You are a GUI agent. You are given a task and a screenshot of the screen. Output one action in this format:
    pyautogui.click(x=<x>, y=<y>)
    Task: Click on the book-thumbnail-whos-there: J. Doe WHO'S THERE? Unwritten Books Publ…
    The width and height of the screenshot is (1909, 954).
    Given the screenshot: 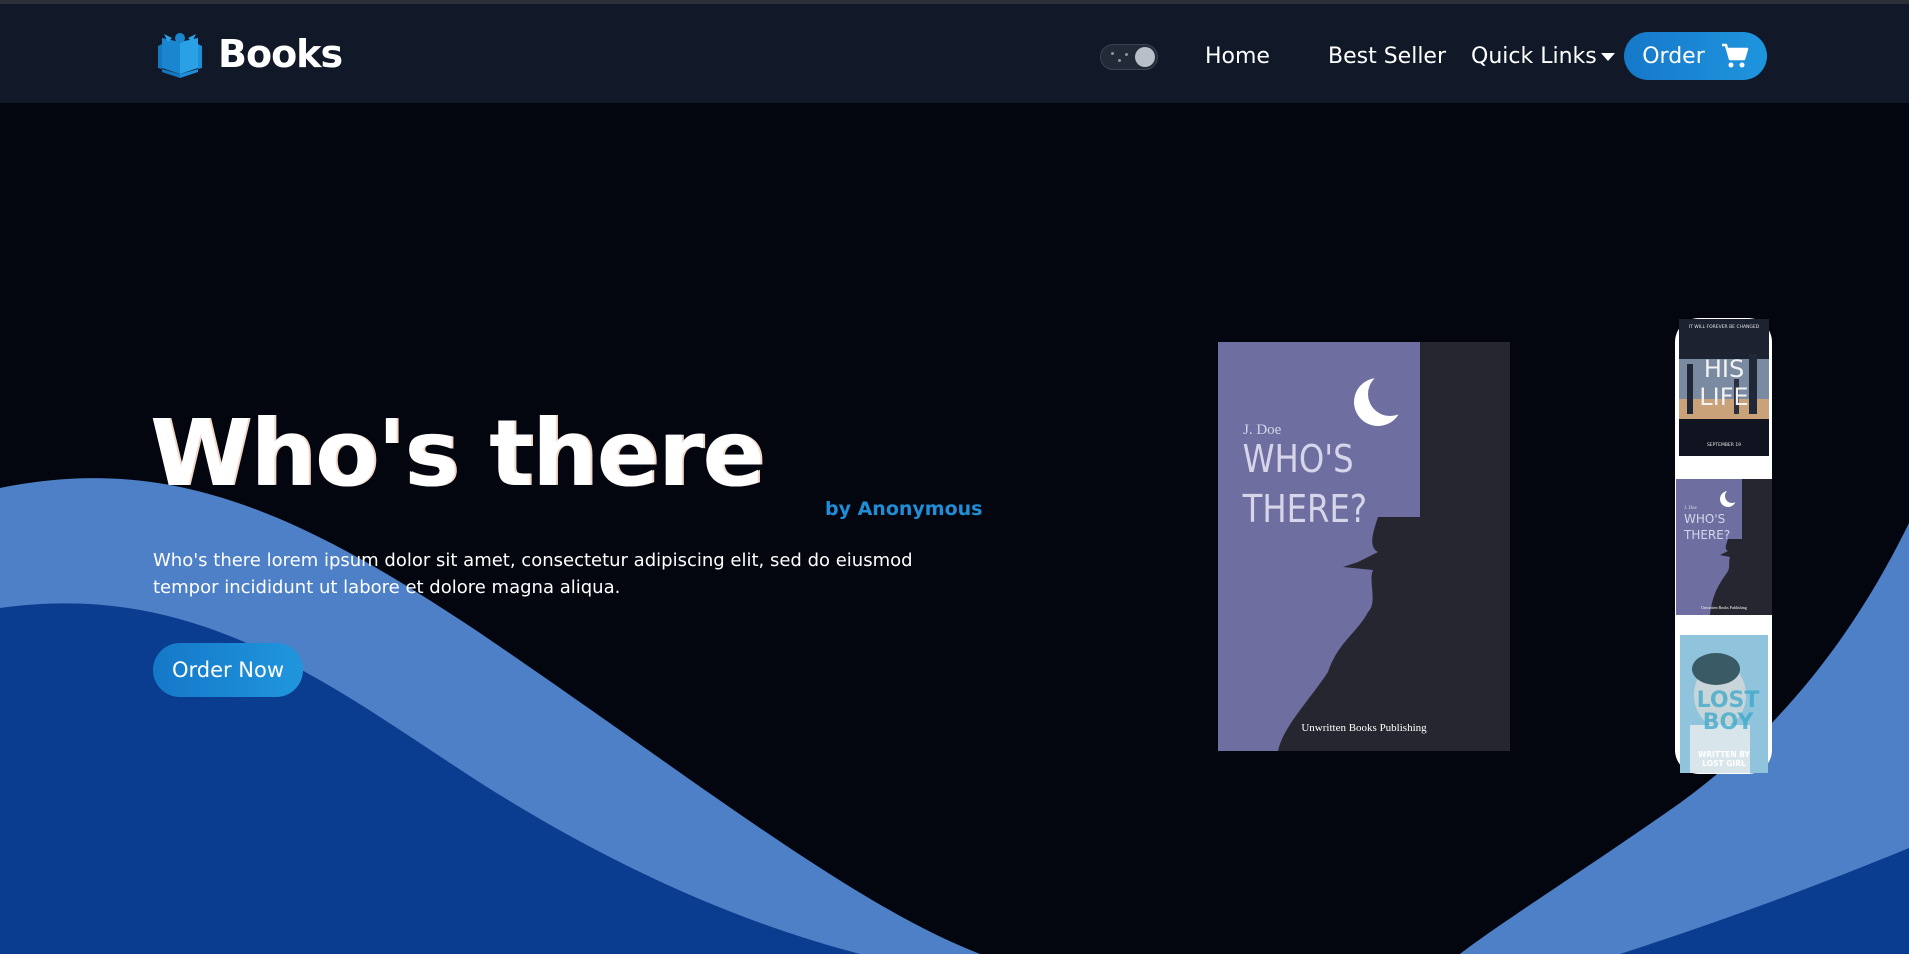 What is the action you would take?
    pyautogui.click(x=1724, y=547)
    